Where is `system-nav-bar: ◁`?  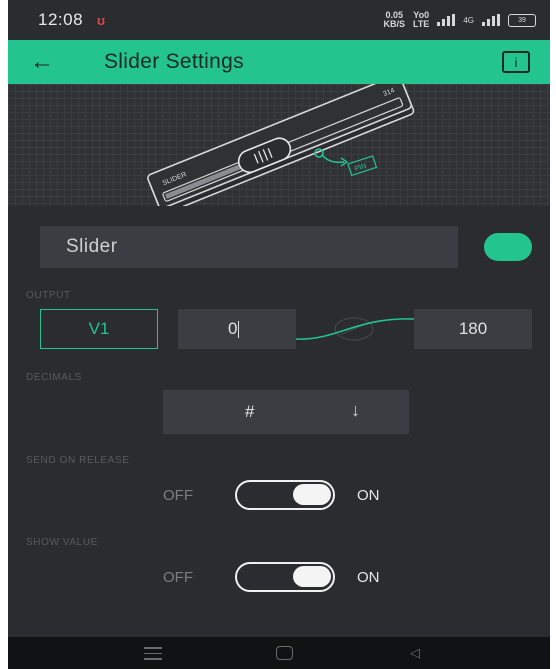 system-nav-bar: ◁ is located at coordinates (279, 653).